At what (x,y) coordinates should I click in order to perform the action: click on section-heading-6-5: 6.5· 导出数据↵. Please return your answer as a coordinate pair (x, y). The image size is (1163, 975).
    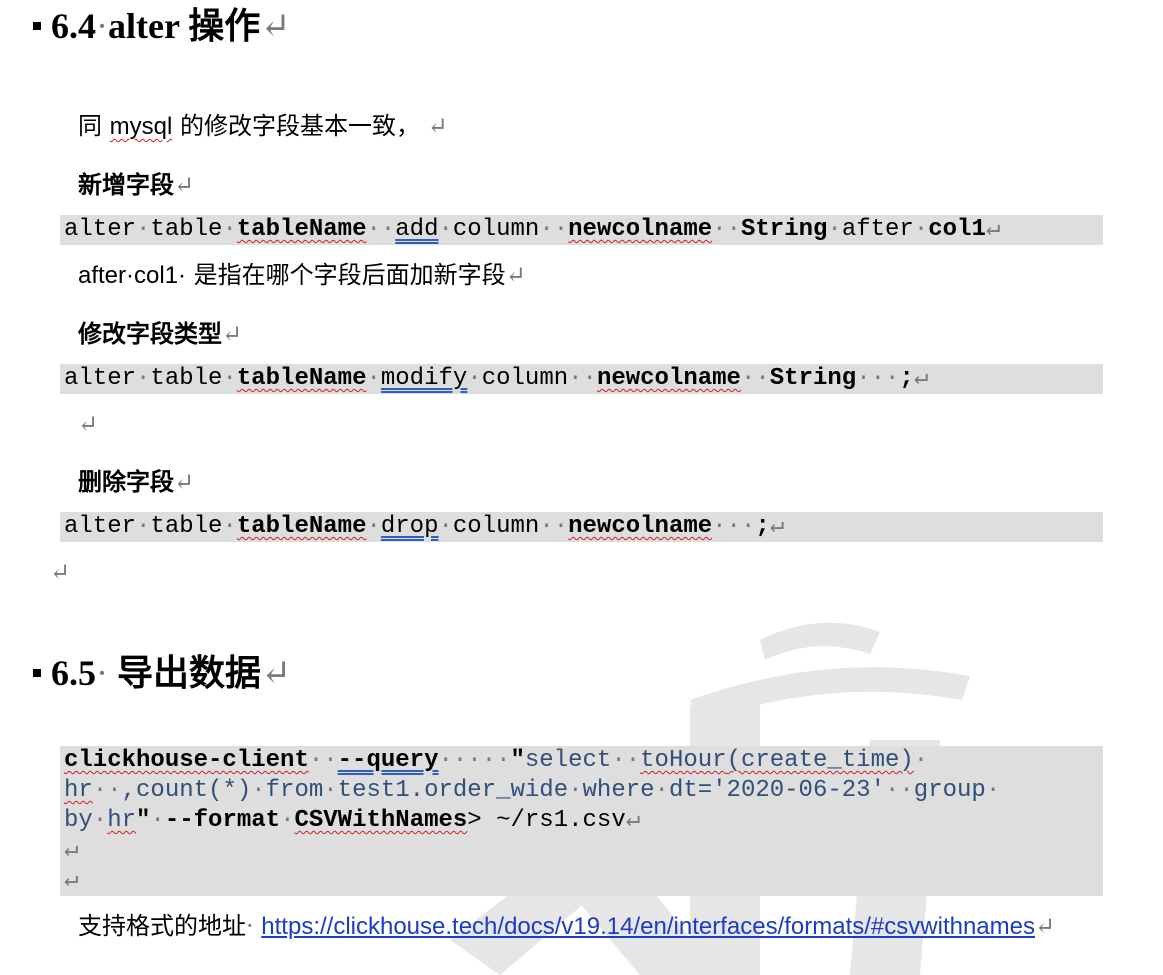
    Looking at the image, I should click on (162, 673).